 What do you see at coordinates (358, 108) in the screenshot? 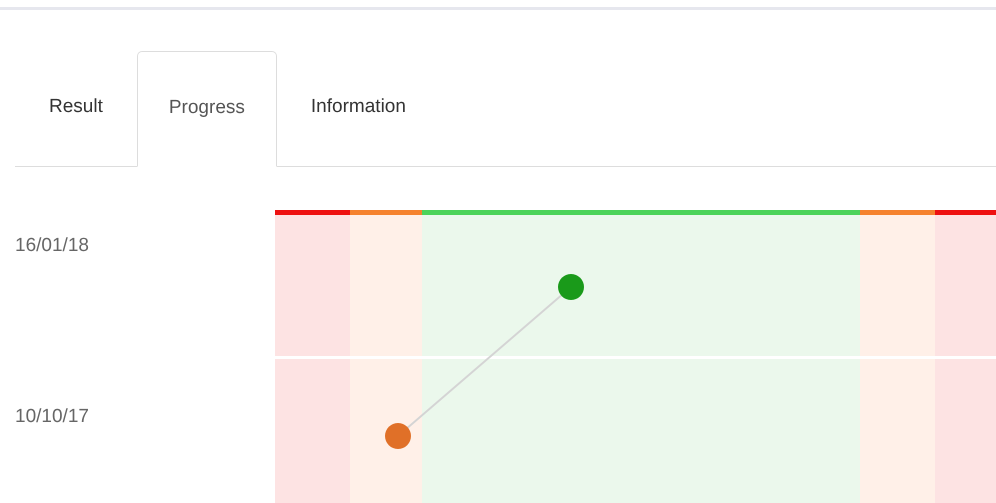
I see `tab: Information` at bounding box center [358, 108].